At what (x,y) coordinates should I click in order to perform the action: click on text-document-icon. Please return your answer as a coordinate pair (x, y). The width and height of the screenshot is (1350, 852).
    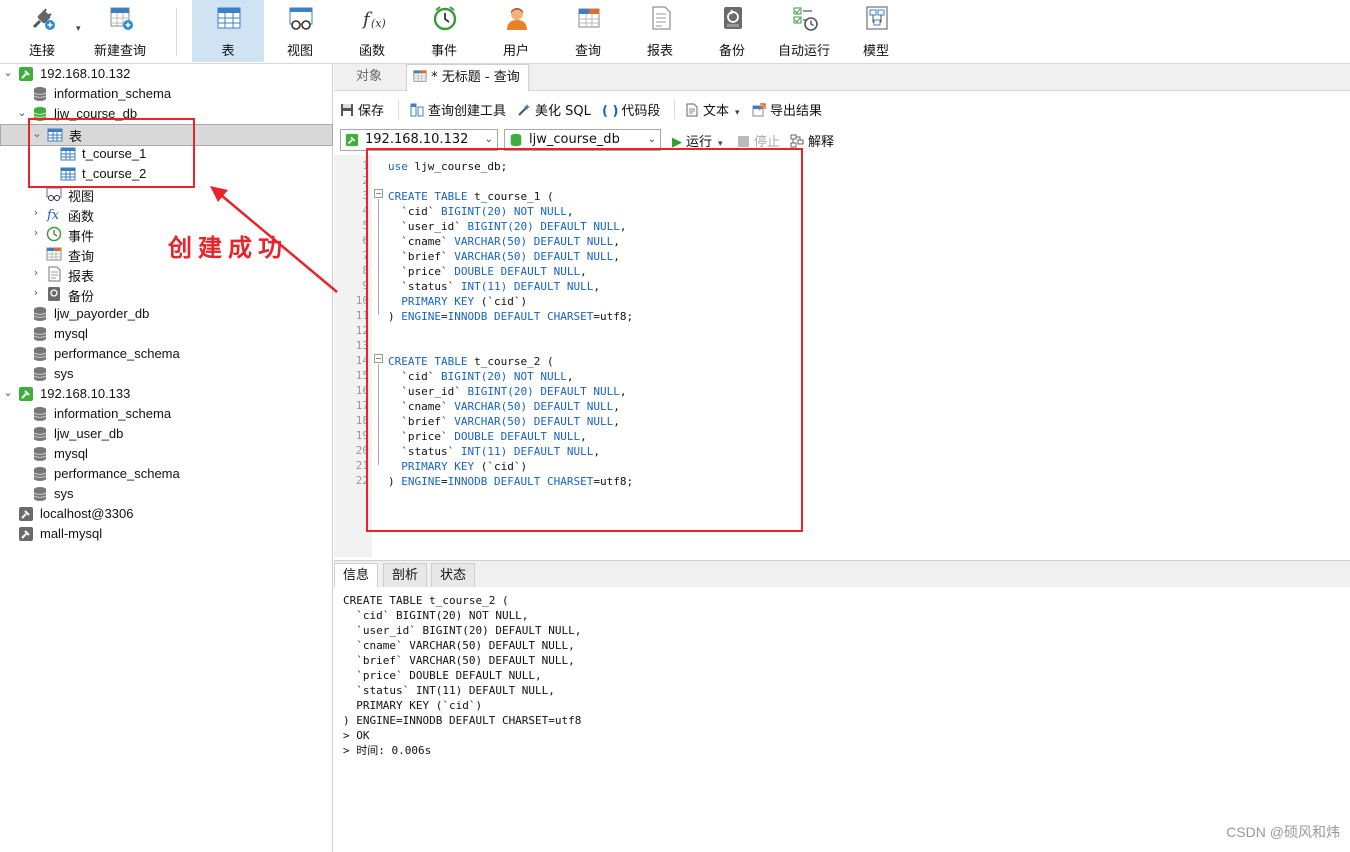
    Looking at the image, I should click on (692, 110).